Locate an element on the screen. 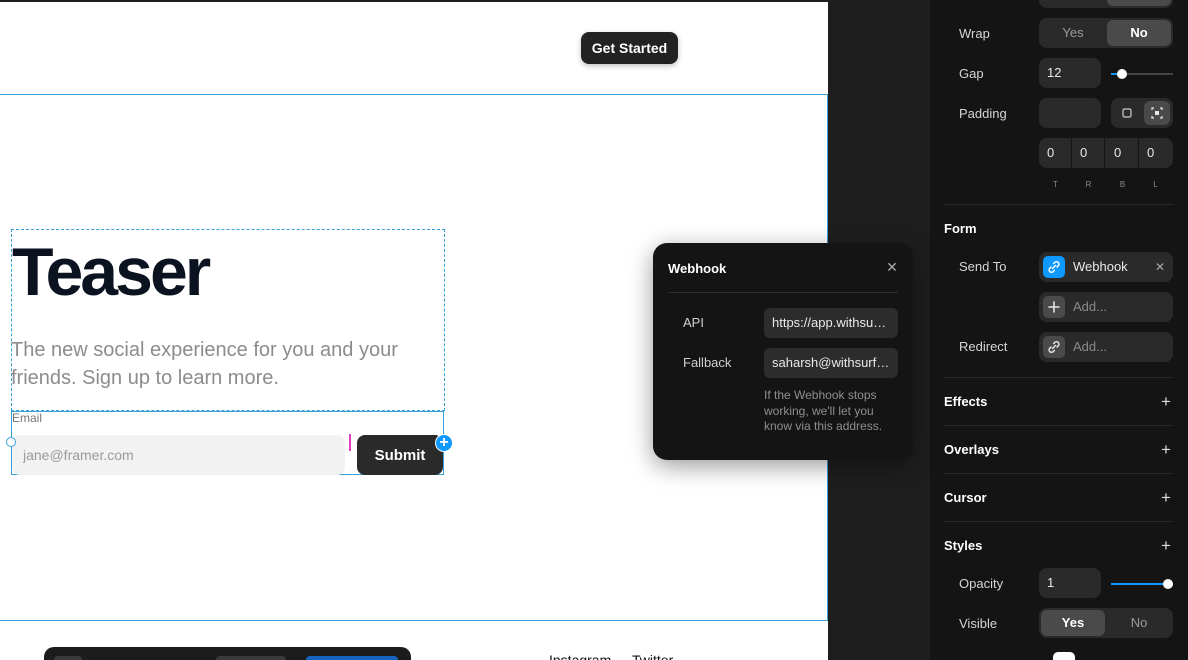 Image resolution: width=1188 pixels, height=660 pixels. get-started-button: Get Started is located at coordinates (629, 48).